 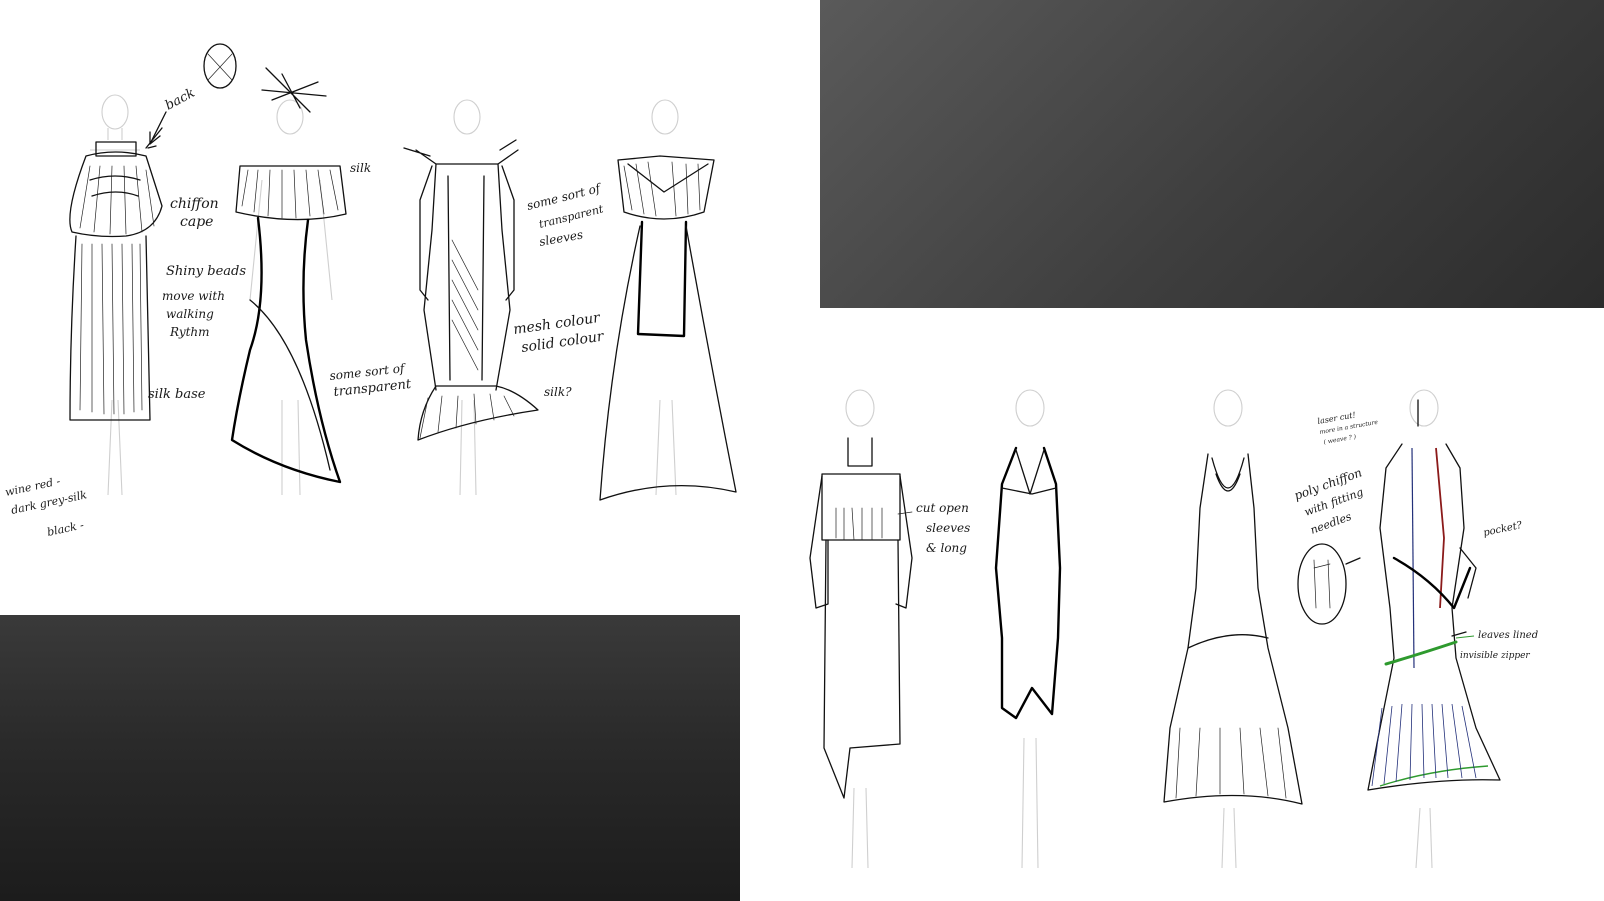 I want to click on figure-4-draped-gown, so click(x=668, y=300).